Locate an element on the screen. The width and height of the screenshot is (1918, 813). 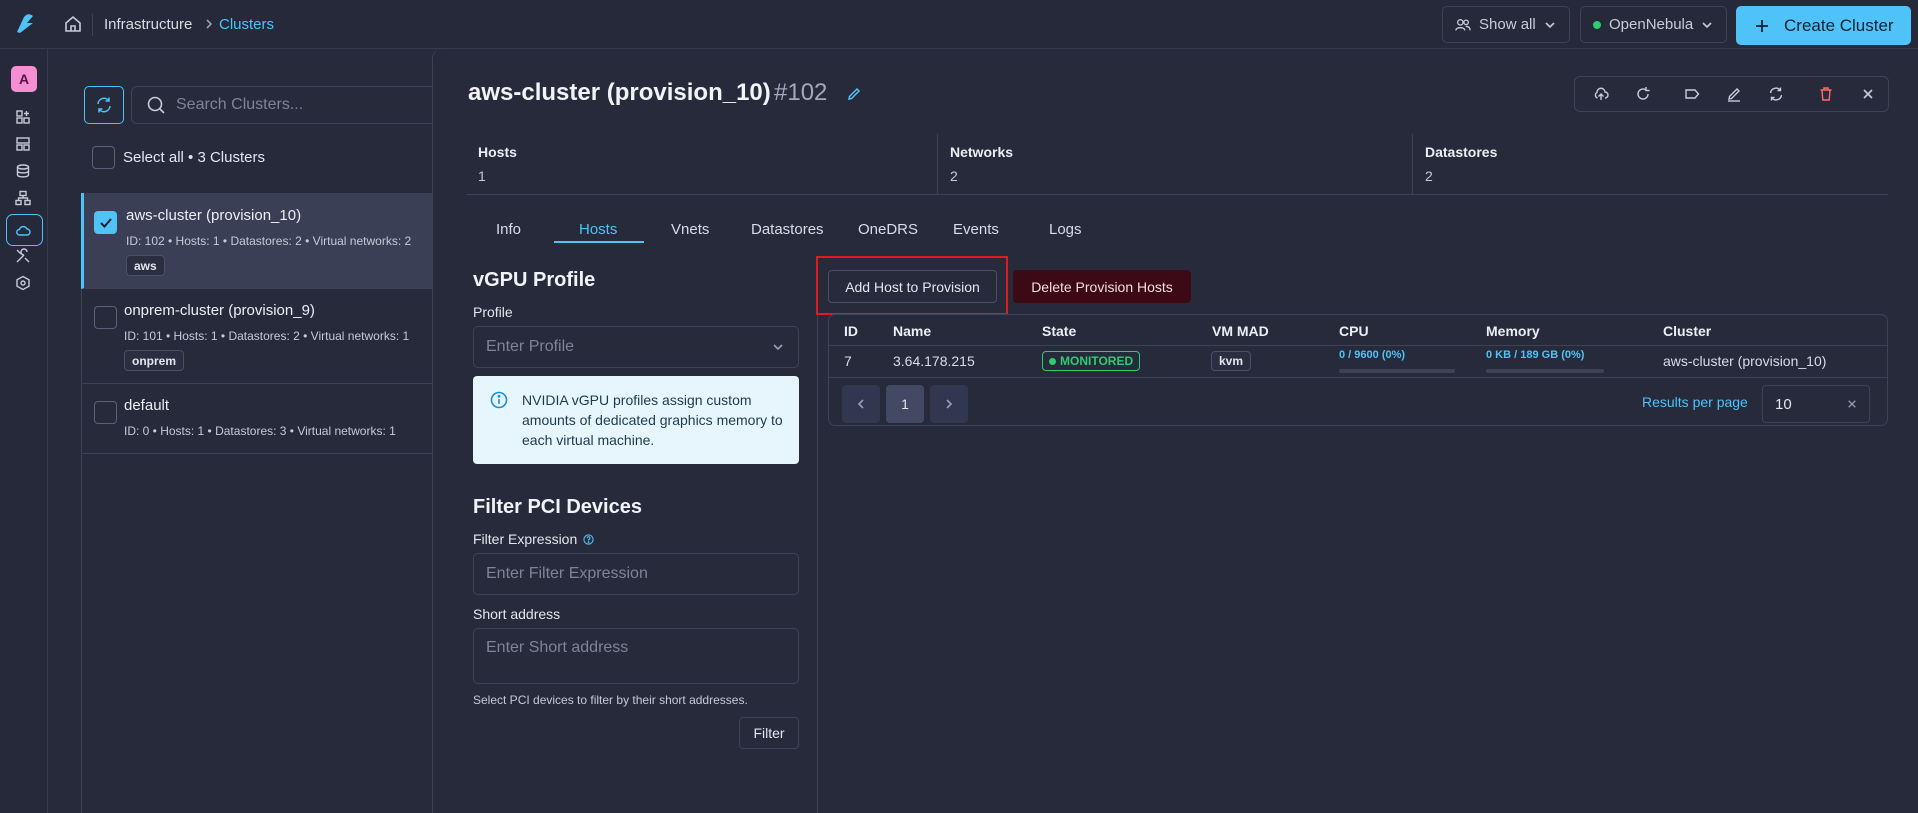
prev-page-button is located at coordinates (861, 404).